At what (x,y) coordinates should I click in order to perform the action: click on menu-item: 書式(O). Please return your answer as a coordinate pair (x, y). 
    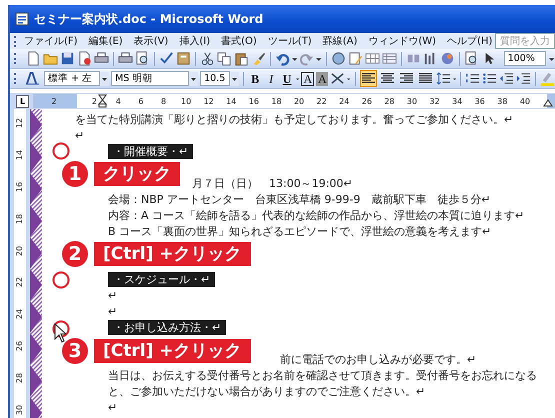
    Looking at the image, I should click on (239, 41).